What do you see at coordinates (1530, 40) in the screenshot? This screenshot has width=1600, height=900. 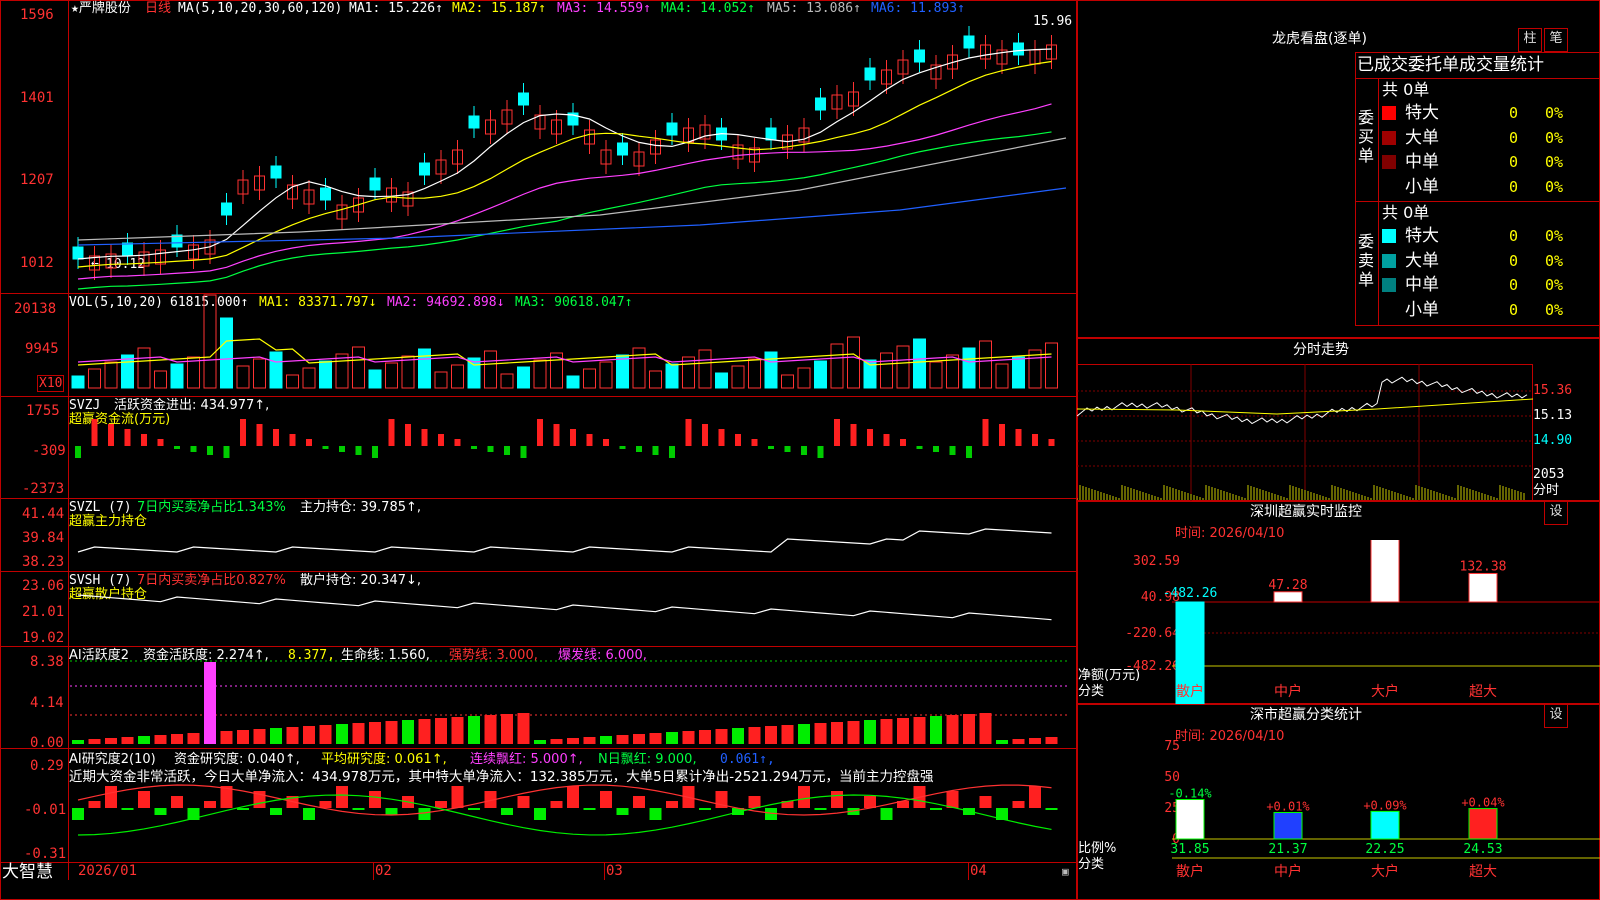 I see `lhb-bar-button: 柱` at bounding box center [1530, 40].